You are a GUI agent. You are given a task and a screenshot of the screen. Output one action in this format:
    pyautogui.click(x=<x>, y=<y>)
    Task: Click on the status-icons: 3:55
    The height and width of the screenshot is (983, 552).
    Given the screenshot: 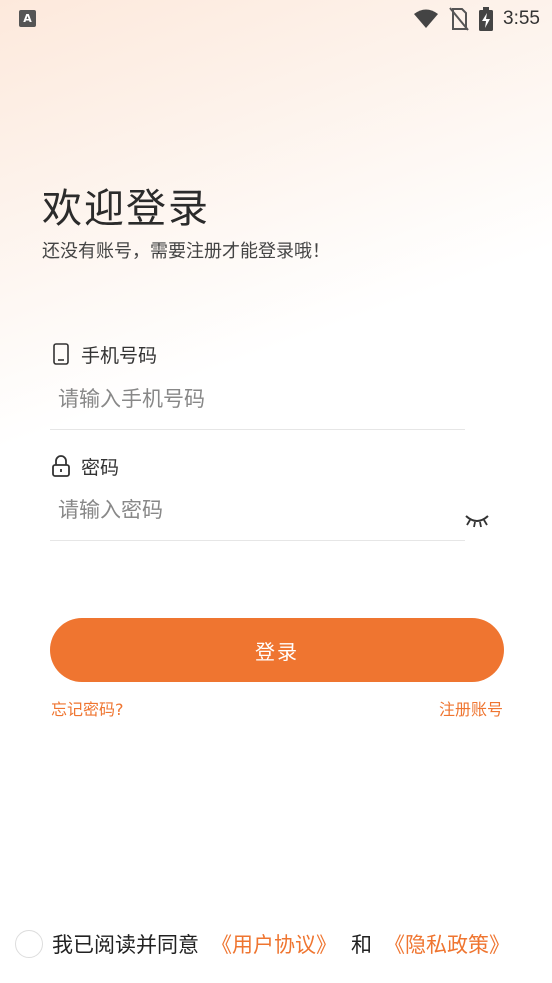 What is the action you would take?
    pyautogui.click(x=471, y=19)
    